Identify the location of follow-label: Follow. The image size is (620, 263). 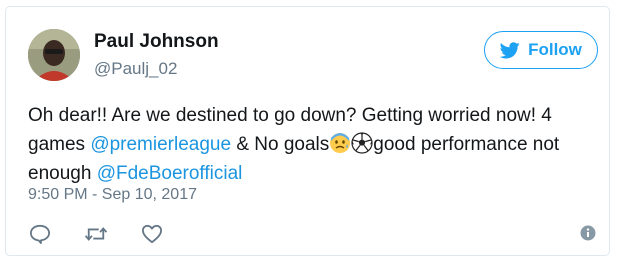
(555, 49).